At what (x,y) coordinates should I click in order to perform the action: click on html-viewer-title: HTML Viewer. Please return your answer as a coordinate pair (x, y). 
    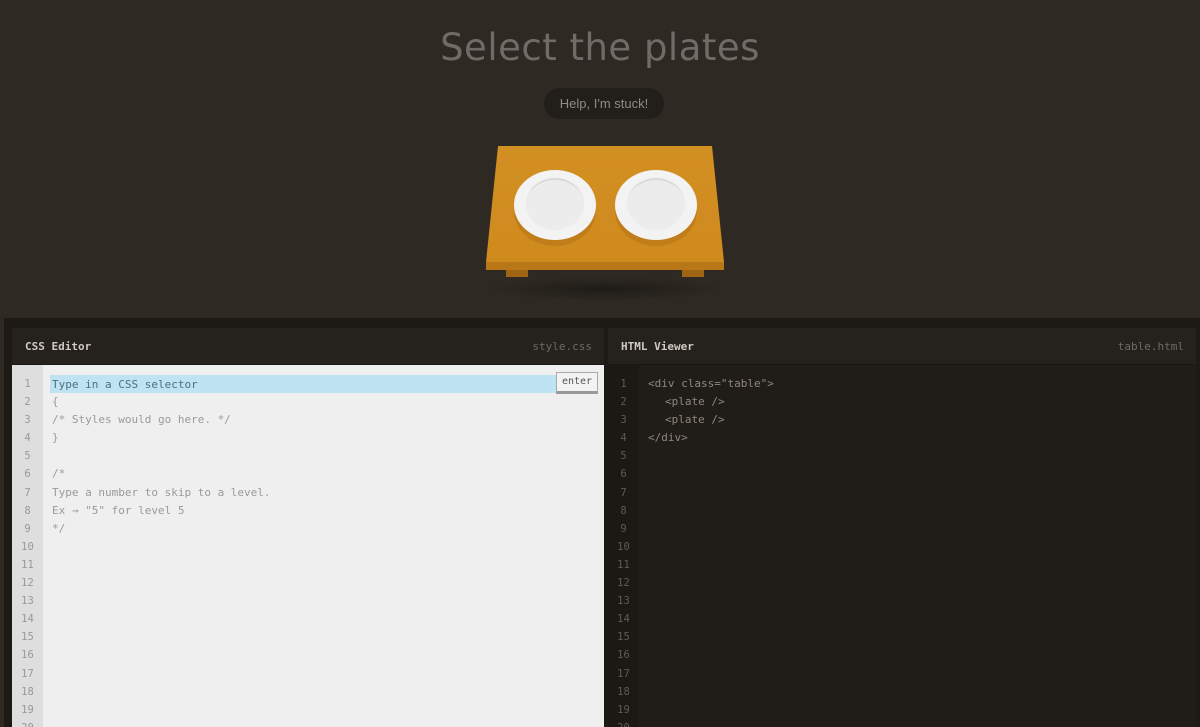
    Looking at the image, I should click on (657, 346).